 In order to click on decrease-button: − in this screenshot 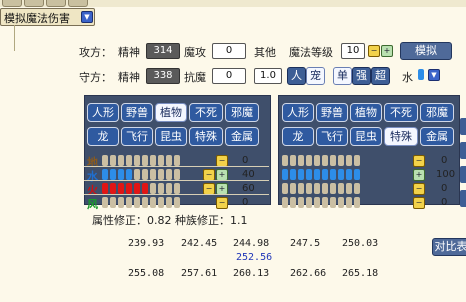, I will do `click(374, 51)`.